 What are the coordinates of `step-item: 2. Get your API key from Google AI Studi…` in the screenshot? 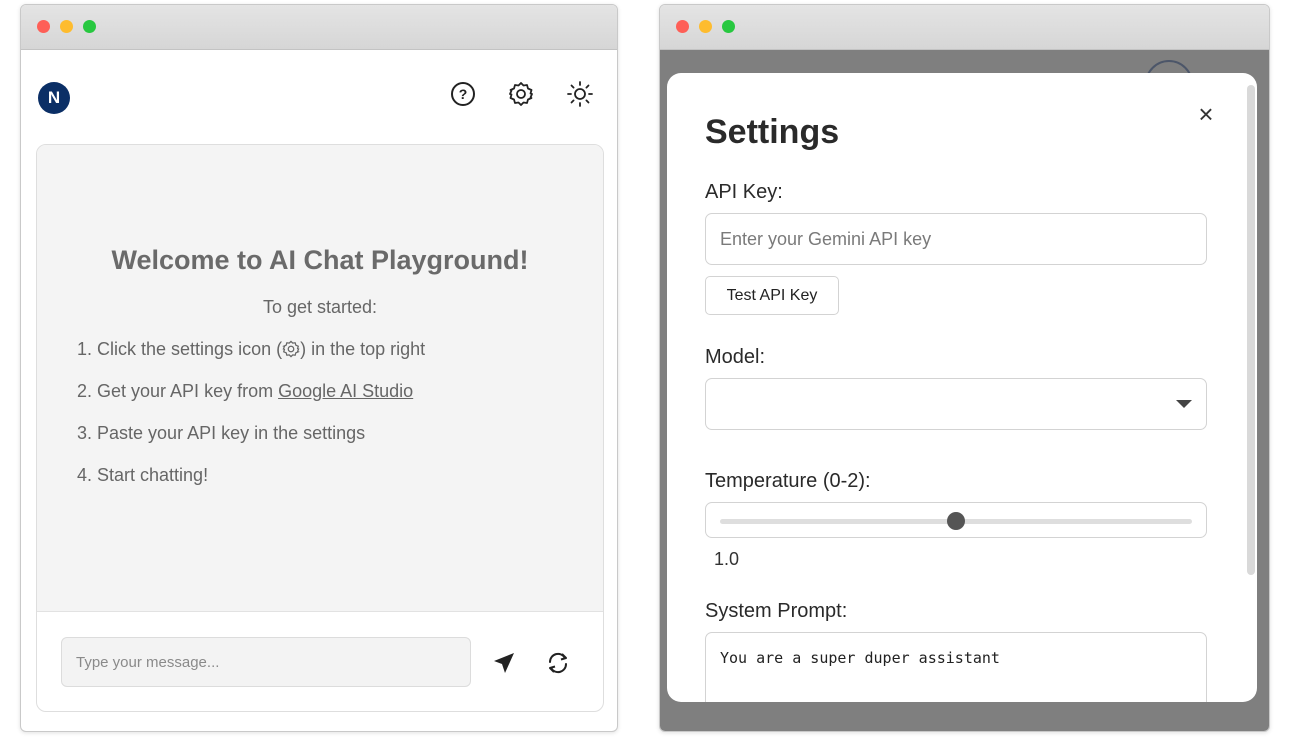 It's located at (251, 402).